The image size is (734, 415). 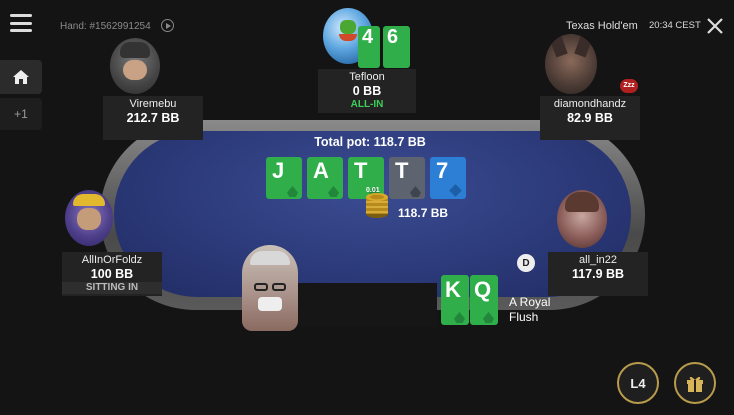 I want to click on player-name: Viremebu, so click(x=153, y=104).